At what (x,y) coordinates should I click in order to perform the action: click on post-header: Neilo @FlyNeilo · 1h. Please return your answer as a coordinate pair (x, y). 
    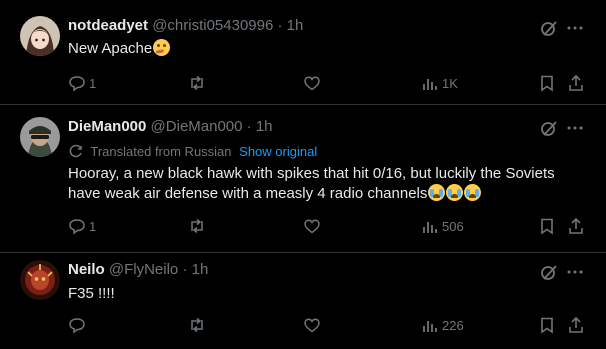
    Looking at the image, I should click on (138, 269).